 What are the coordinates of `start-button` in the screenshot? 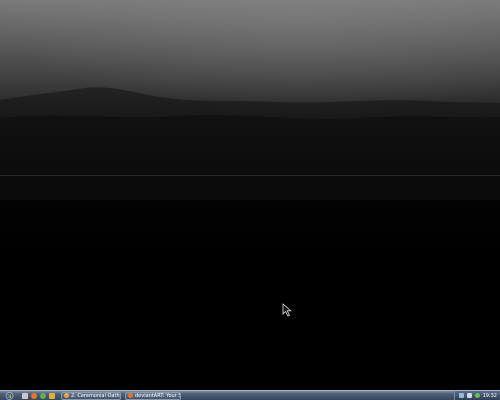 It's located at (9, 395).